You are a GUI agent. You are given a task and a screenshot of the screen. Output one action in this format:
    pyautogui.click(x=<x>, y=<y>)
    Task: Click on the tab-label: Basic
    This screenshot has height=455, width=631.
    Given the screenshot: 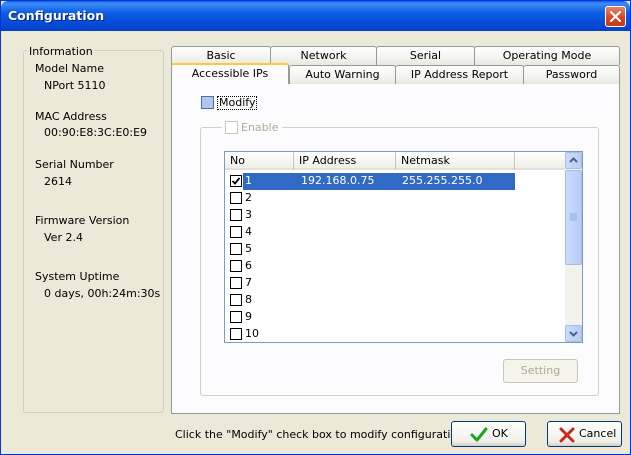 What is the action you would take?
    pyautogui.click(x=221, y=55)
    